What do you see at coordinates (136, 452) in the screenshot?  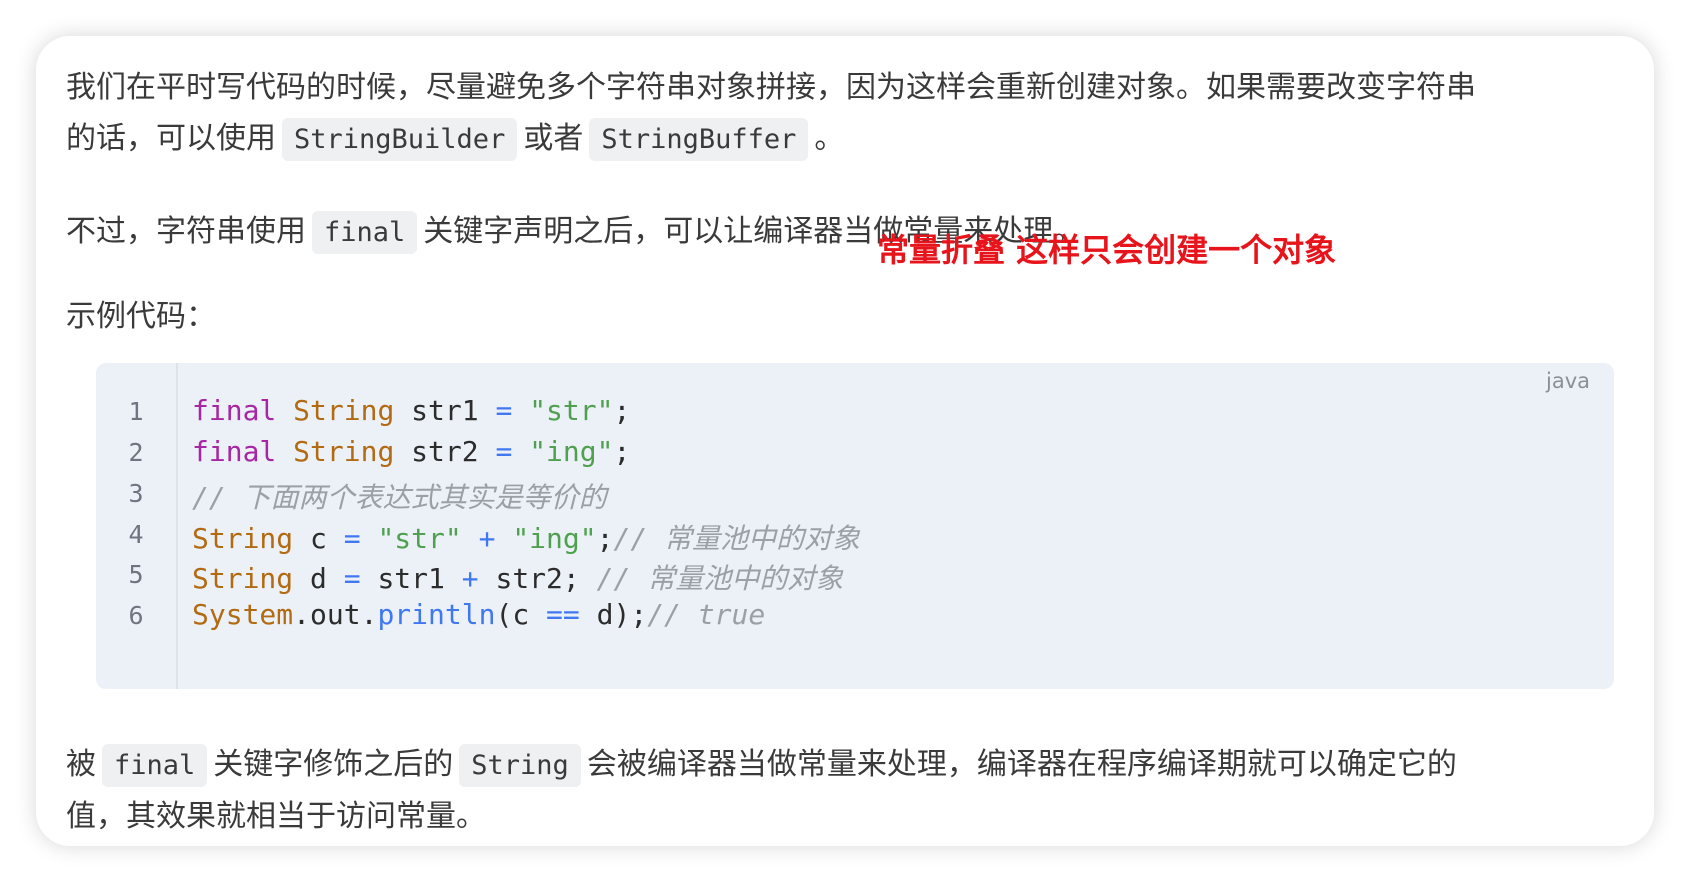 I see `line-number: 2` at bounding box center [136, 452].